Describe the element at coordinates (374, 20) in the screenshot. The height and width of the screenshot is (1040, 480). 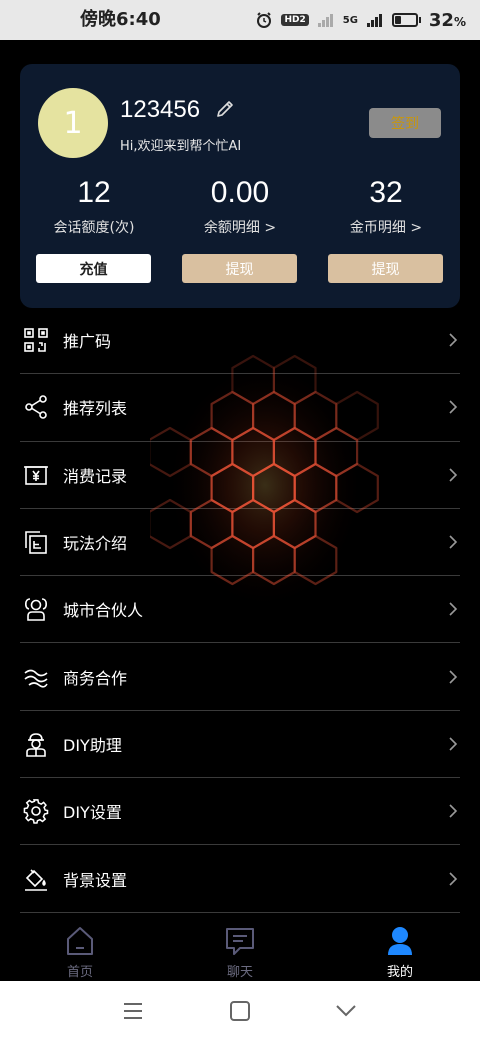
I see `signal-icon` at that location.